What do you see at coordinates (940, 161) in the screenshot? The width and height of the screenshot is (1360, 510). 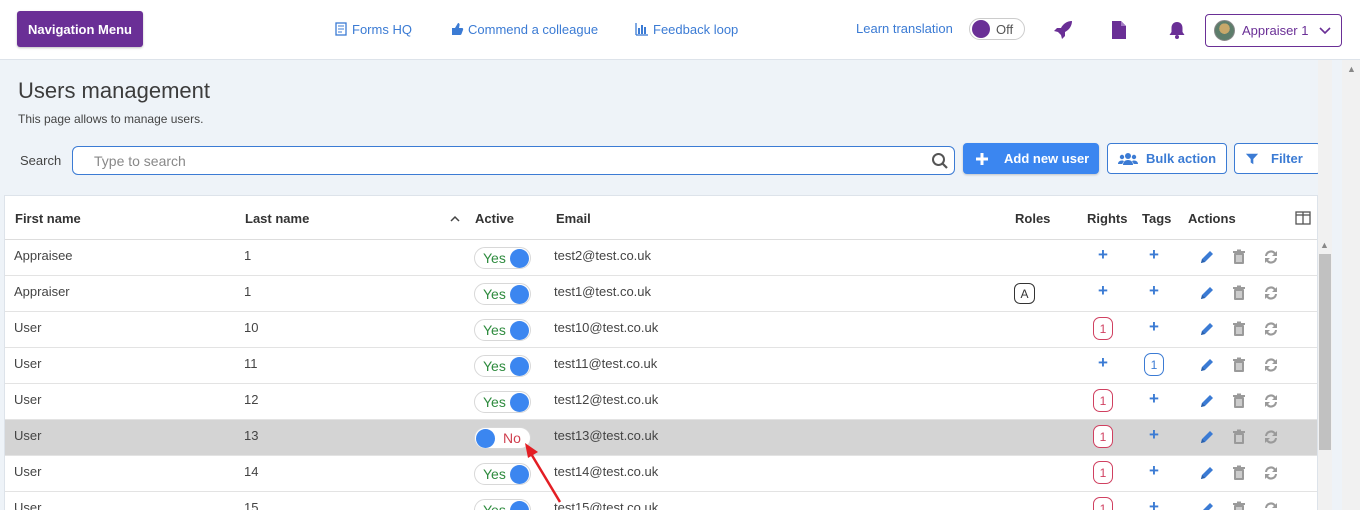 I see `search-icon` at bounding box center [940, 161].